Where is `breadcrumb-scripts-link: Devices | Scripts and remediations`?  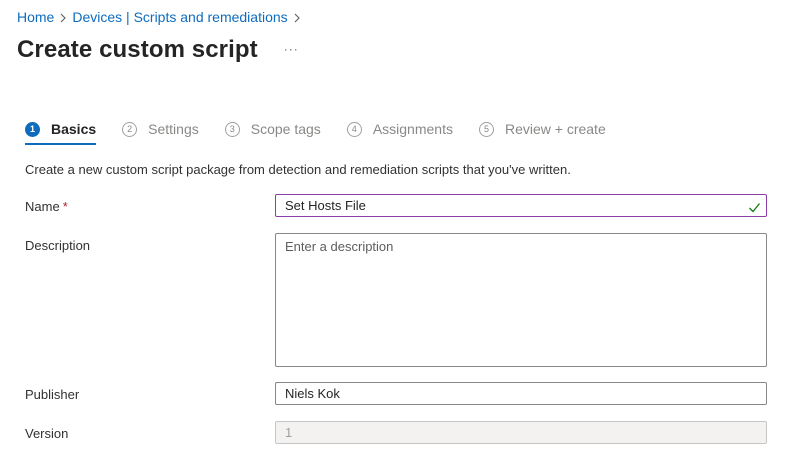
breadcrumb-scripts-link: Devices | Scripts and remediations is located at coordinates (179, 17).